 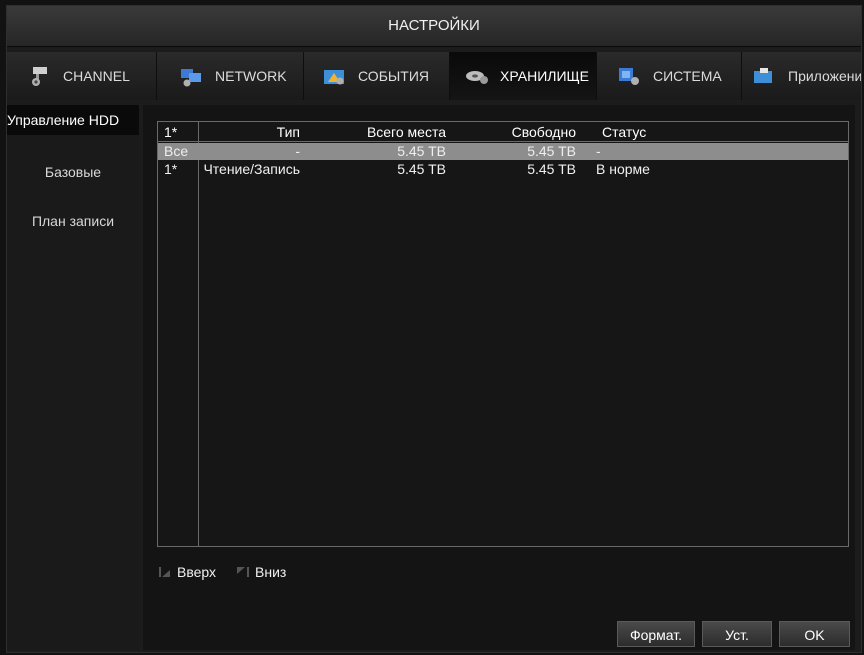 I want to click on column-divider, so click(x=198, y=334).